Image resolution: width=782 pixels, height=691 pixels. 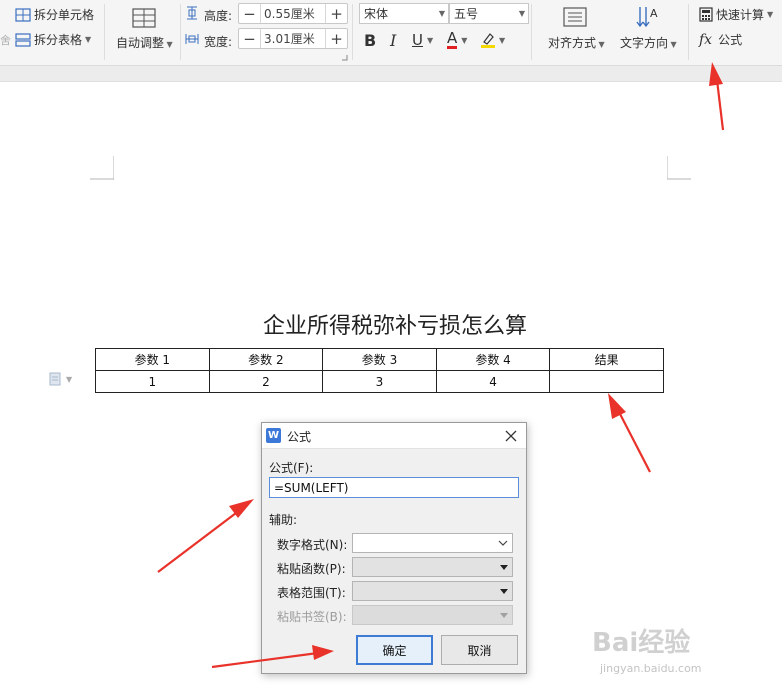 I want to click on paste-bookmark-label: 粘贴书签(B):, so click(x=312, y=617).